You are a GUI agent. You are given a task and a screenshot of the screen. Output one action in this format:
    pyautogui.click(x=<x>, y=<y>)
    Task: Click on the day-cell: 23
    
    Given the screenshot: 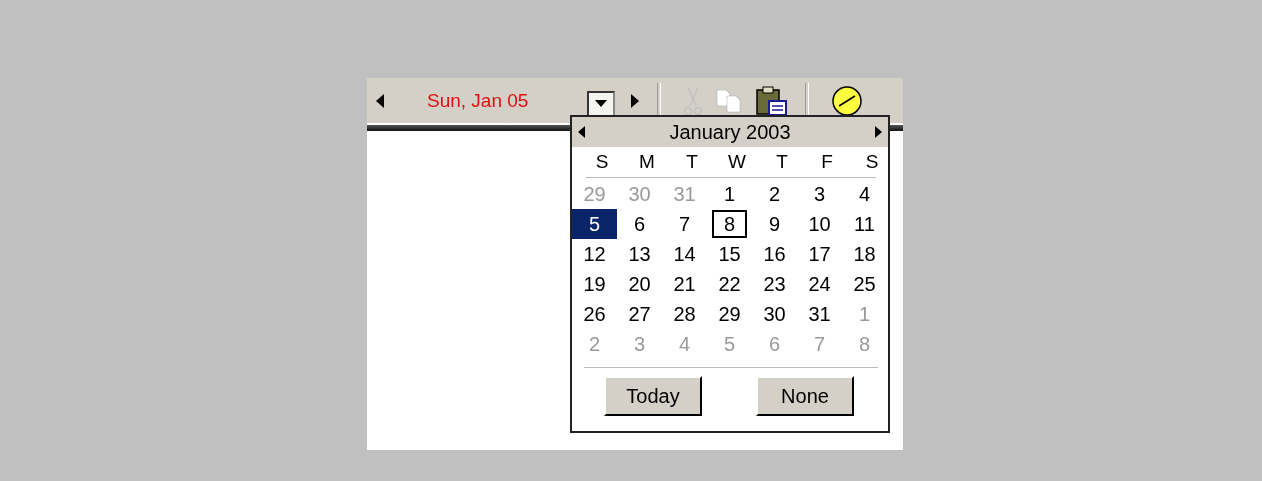 What is the action you would take?
    pyautogui.click(x=774, y=284)
    